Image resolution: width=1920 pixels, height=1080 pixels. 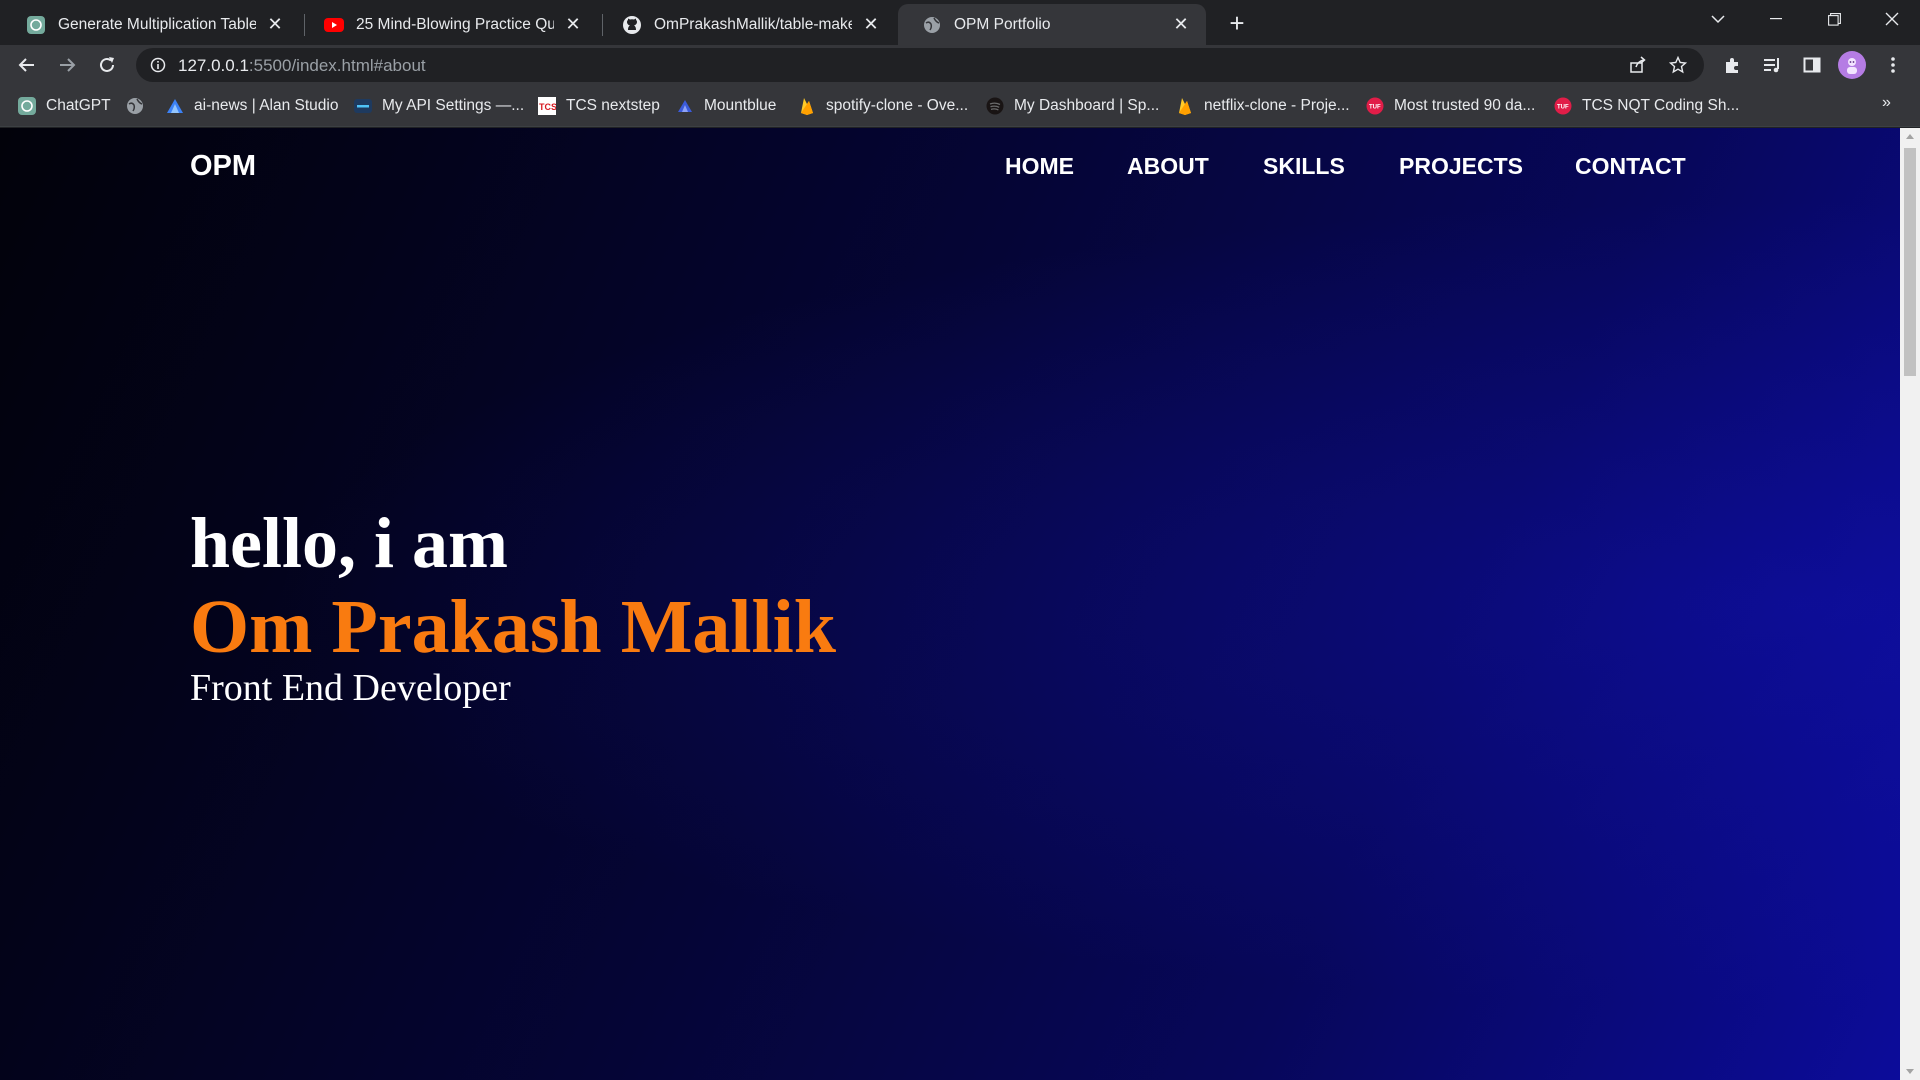 What do you see at coordinates (1732, 65) in the screenshot?
I see `extensions-icon` at bounding box center [1732, 65].